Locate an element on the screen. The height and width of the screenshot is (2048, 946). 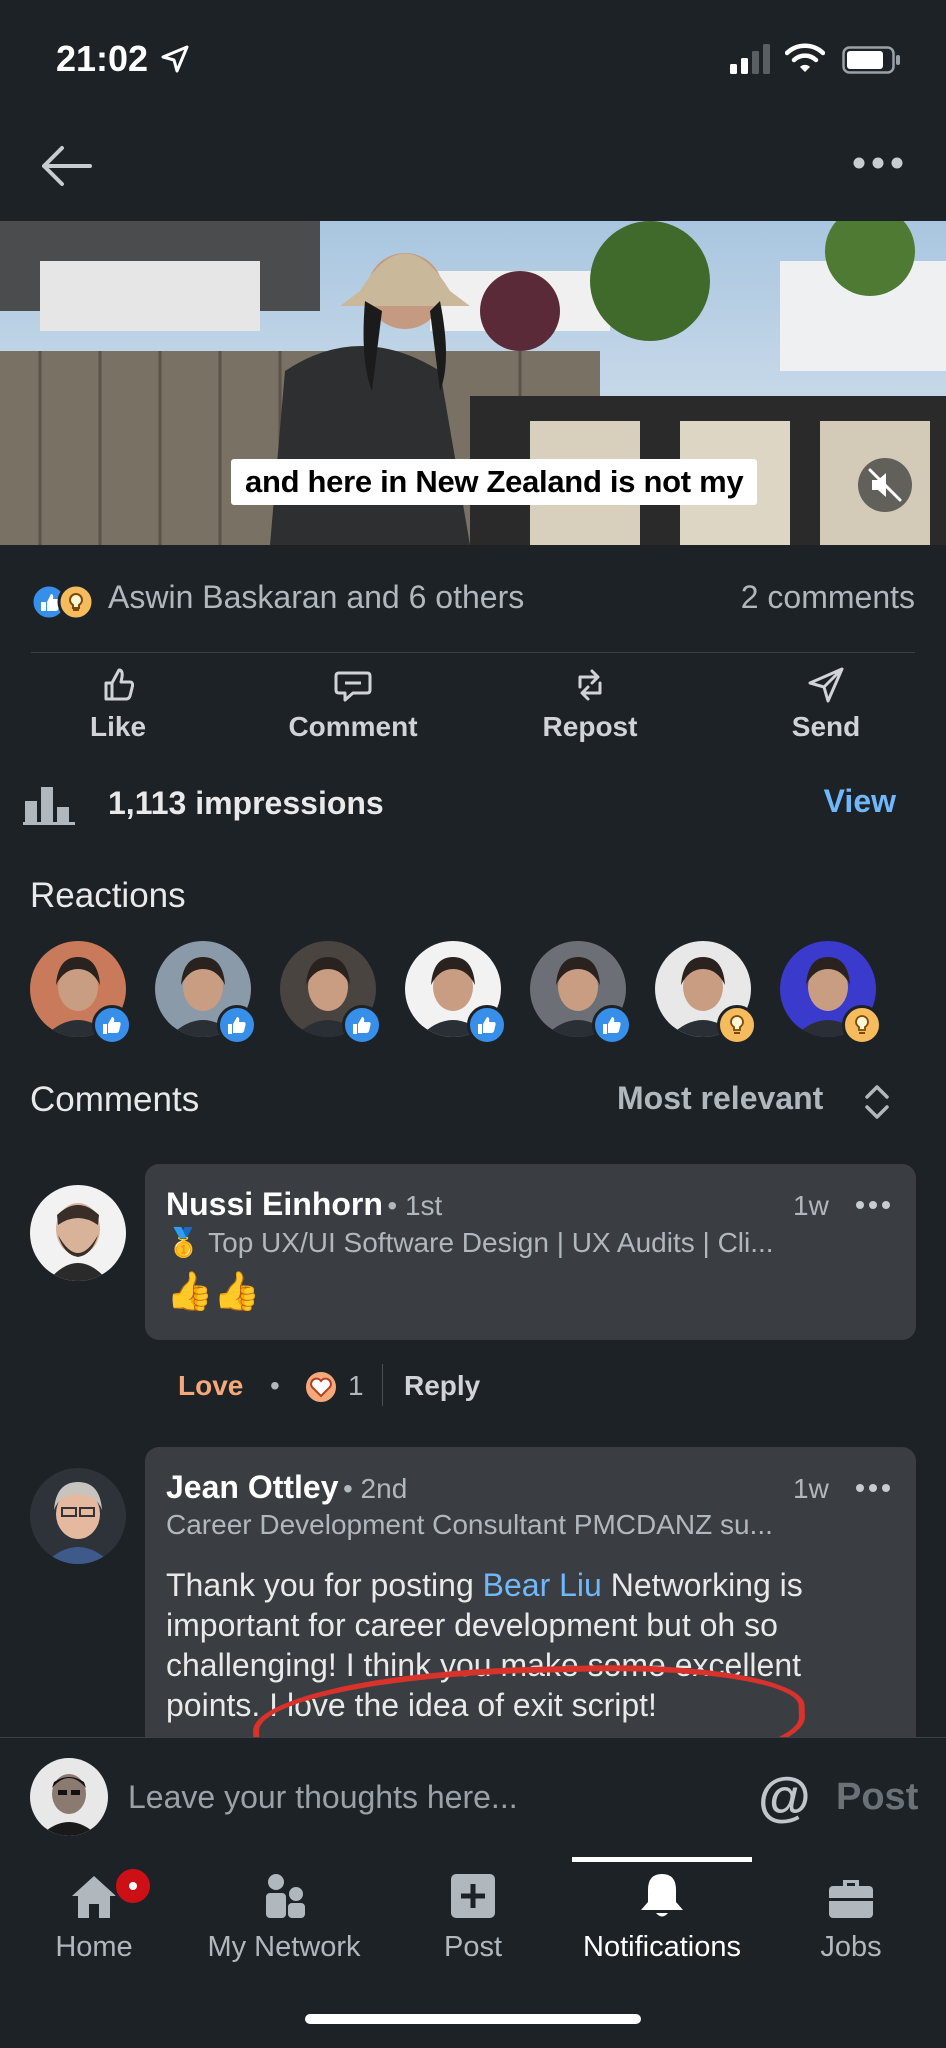
connection-degree: • 1st is located at coordinates (415, 1205).